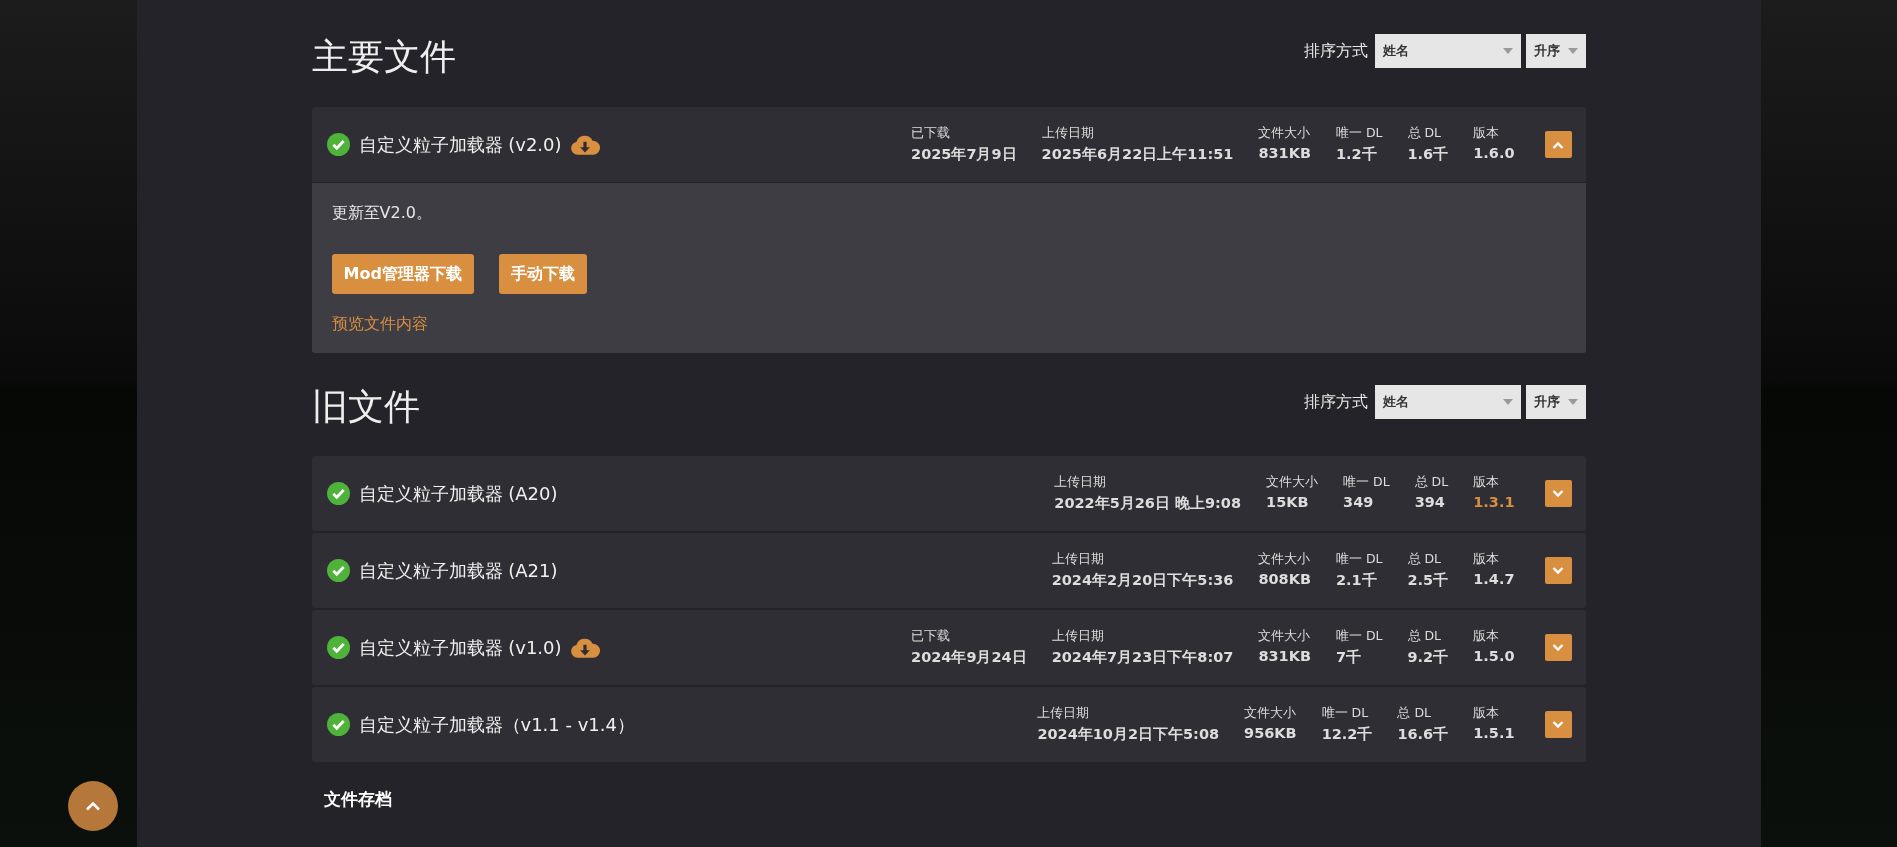  Describe the element at coordinates (1347, 734) in the screenshot. I see `stat-value: 12.2千` at that location.